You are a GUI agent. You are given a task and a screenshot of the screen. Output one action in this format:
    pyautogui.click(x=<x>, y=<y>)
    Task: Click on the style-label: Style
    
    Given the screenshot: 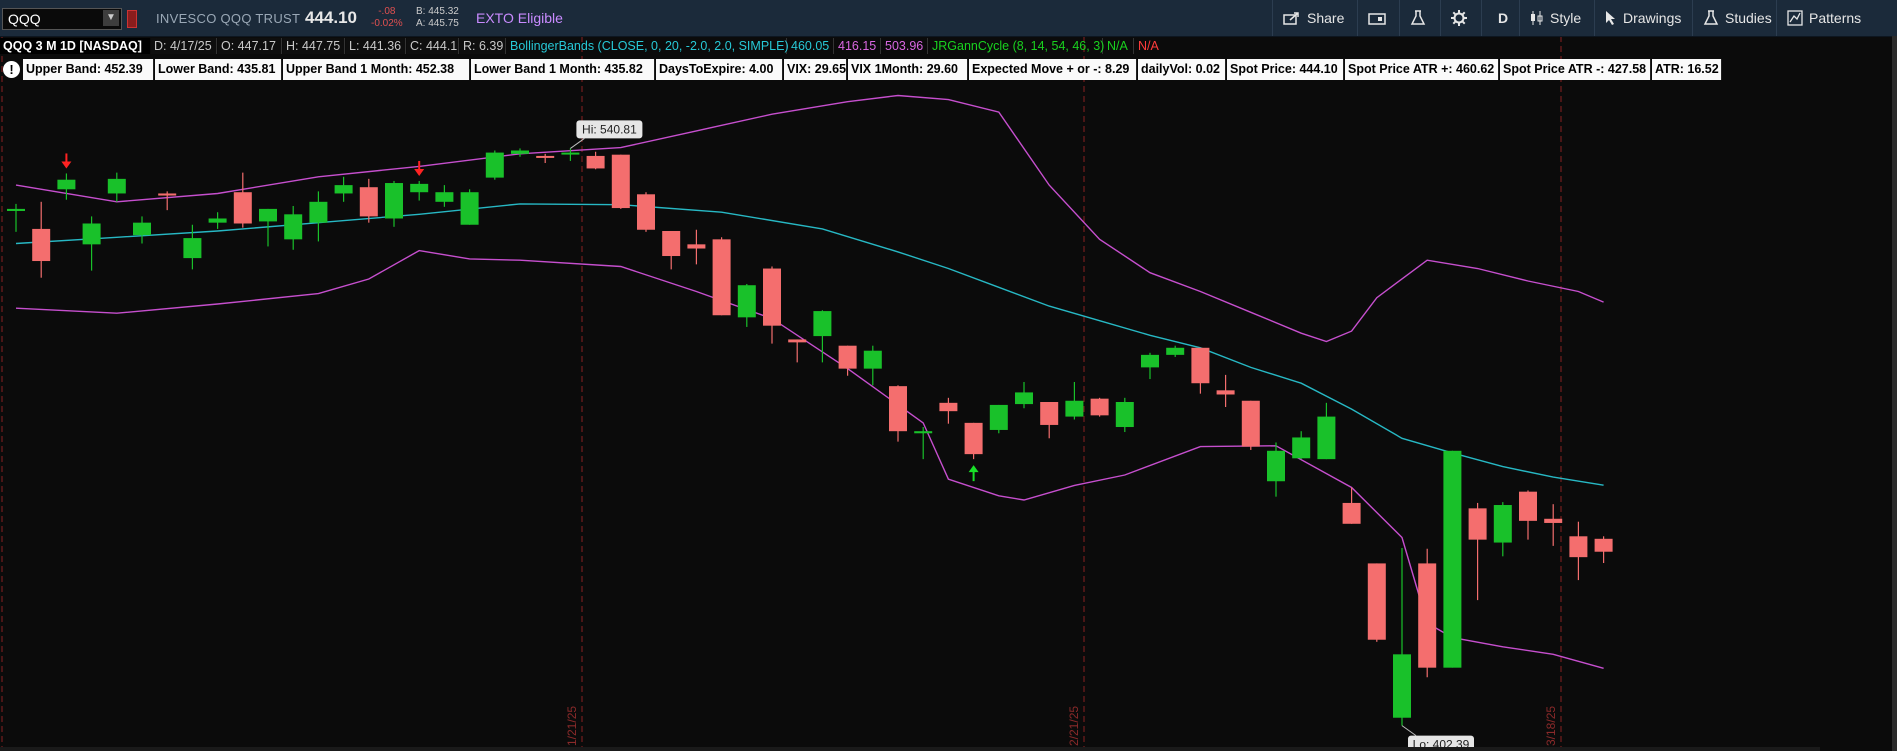 What is the action you would take?
    pyautogui.click(x=1566, y=18)
    